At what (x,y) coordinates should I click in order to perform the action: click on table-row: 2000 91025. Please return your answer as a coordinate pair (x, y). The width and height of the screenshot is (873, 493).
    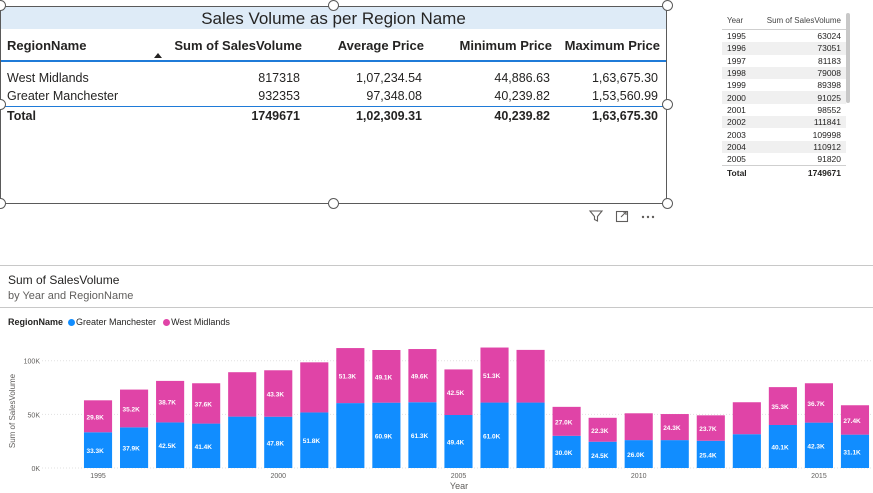
    Looking at the image, I should click on (784, 97).